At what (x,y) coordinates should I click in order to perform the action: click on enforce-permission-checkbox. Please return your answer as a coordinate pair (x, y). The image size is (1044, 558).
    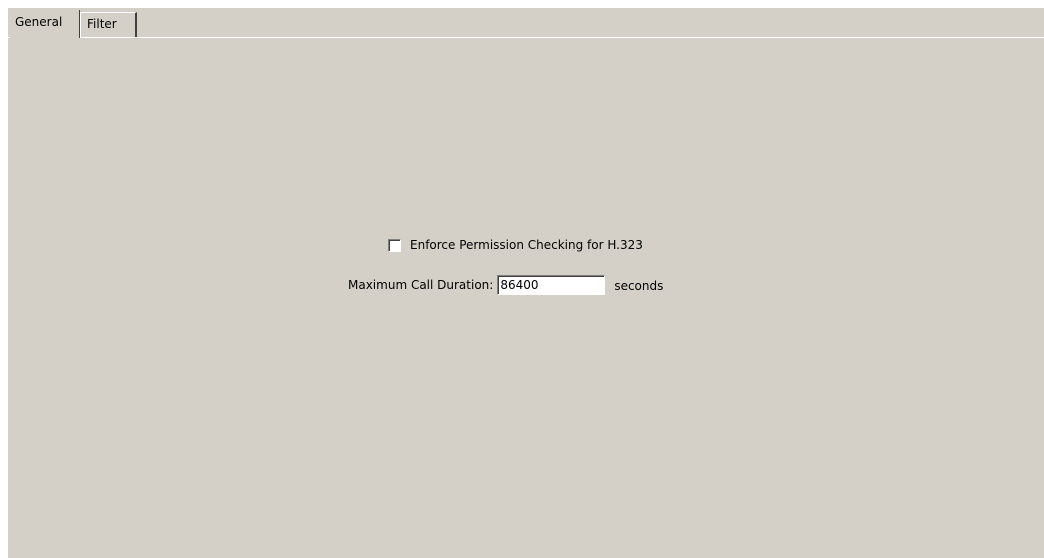
    Looking at the image, I should click on (394, 245).